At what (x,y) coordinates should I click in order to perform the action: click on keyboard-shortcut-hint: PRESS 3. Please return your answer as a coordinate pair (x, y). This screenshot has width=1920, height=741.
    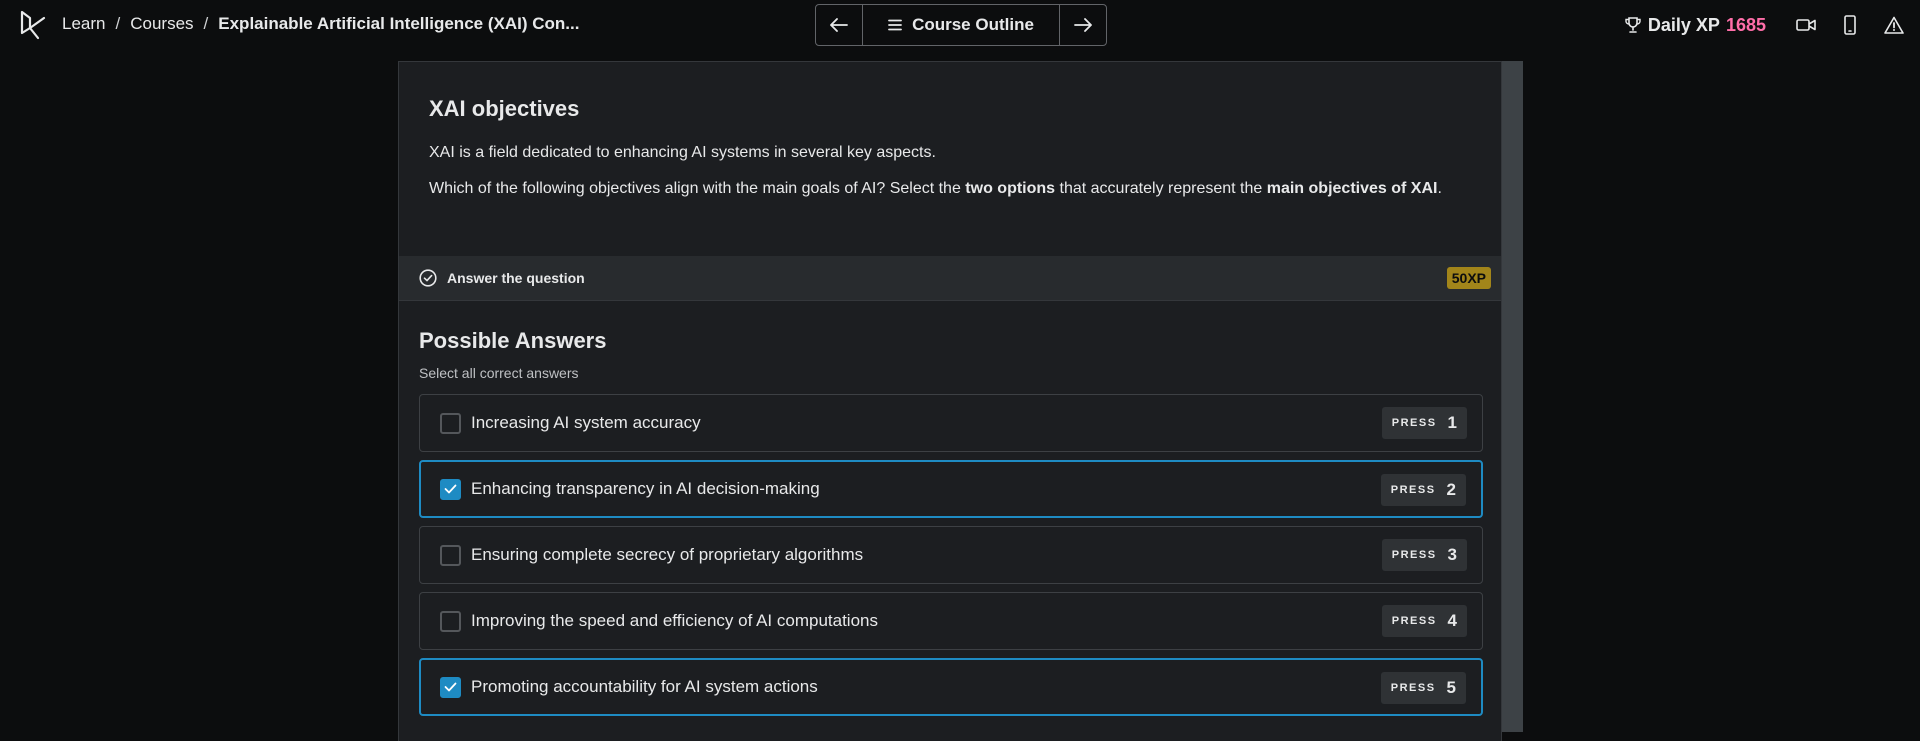
    Looking at the image, I should click on (1424, 555).